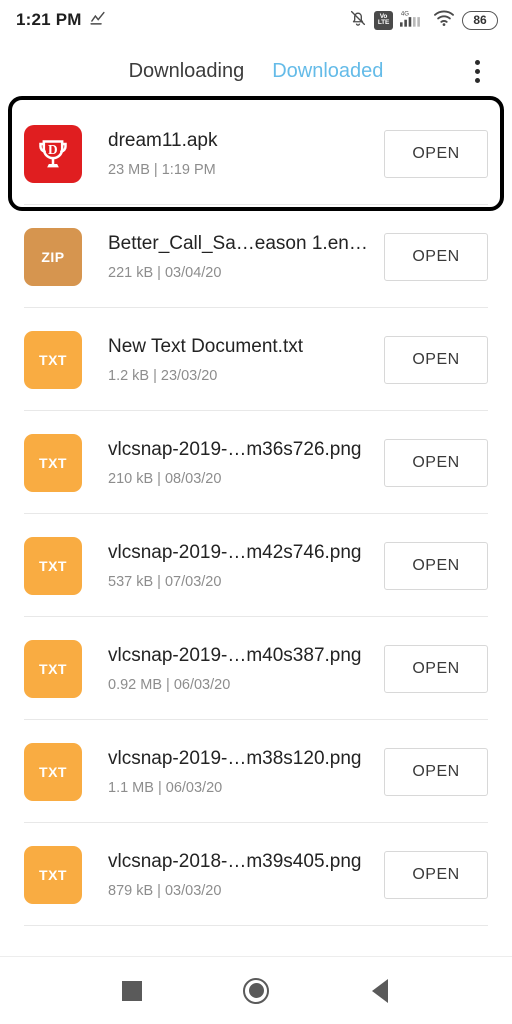 The height and width of the screenshot is (1024, 512). Describe the element at coordinates (165, 890) in the screenshot. I see `file-subtitle: 879 kB | 03/03/20` at that location.